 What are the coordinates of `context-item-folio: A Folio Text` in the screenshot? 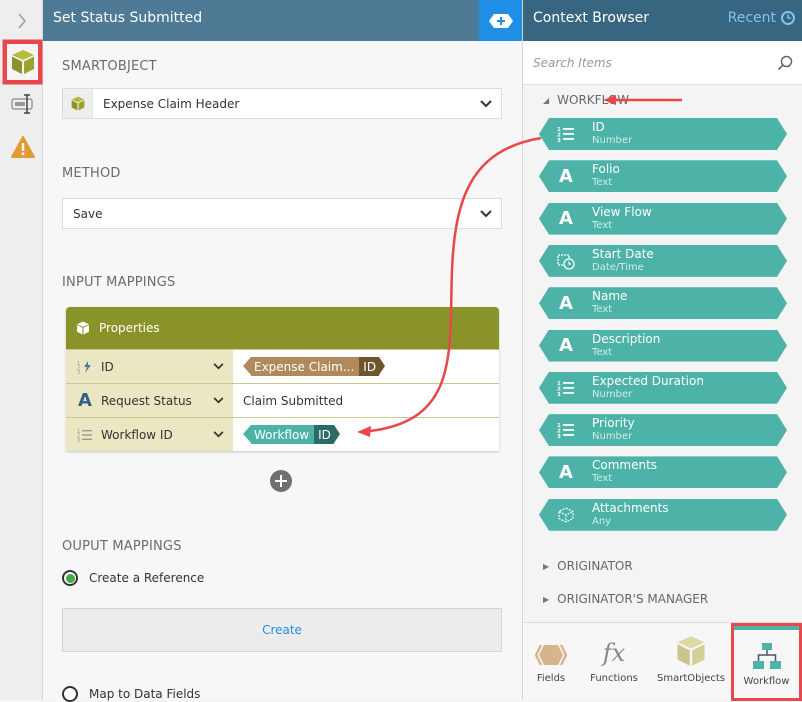 It's located at (663, 176).